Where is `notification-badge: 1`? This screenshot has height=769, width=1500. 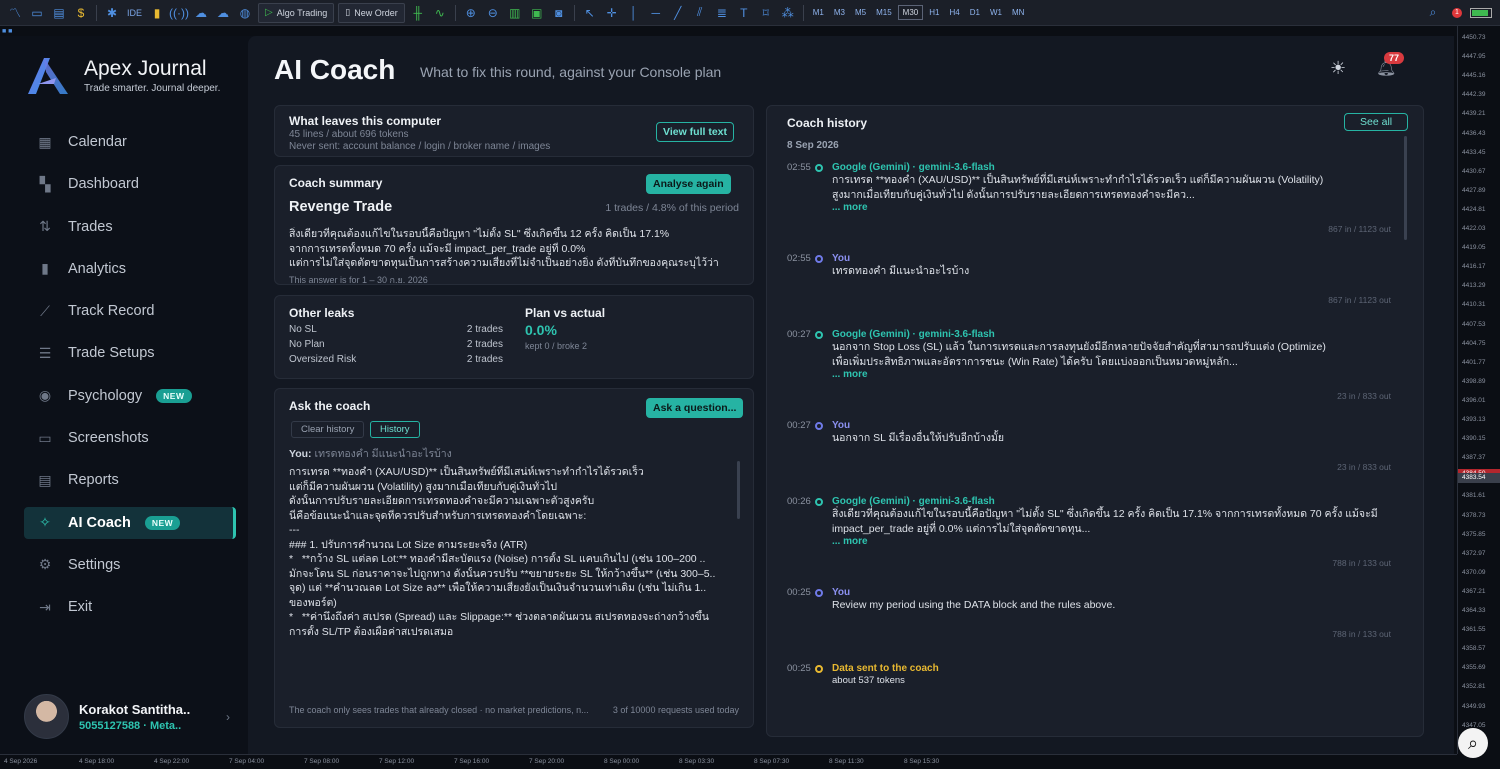
notification-badge: 1 is located at coordinates (1457, 12).